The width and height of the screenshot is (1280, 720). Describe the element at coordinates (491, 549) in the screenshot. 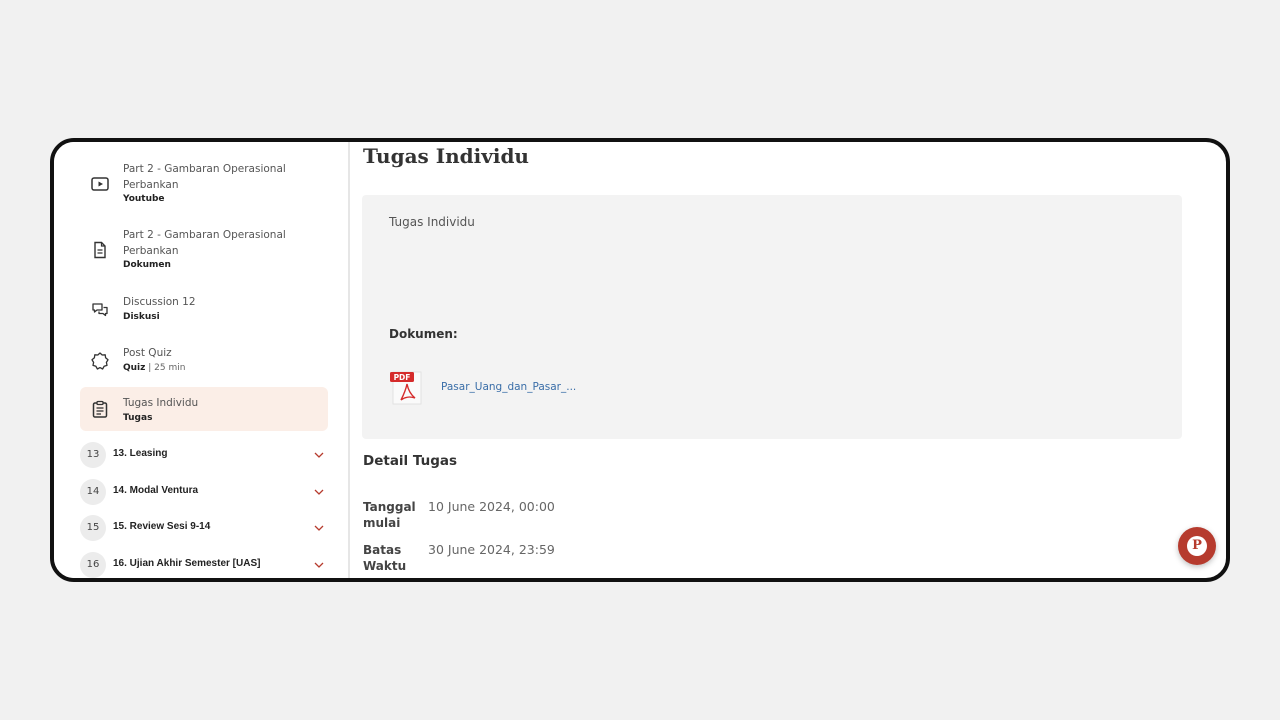

I see `deadline-value: 30 June 2024, 23:59` at that location.